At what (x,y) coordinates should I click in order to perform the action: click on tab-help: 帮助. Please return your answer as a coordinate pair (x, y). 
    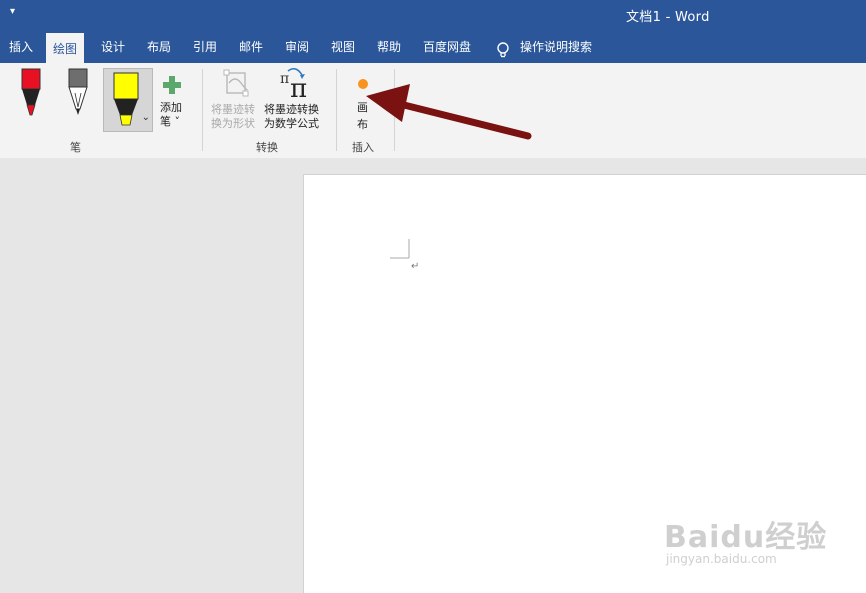
    Looking at the image, I should click on (389, 48).